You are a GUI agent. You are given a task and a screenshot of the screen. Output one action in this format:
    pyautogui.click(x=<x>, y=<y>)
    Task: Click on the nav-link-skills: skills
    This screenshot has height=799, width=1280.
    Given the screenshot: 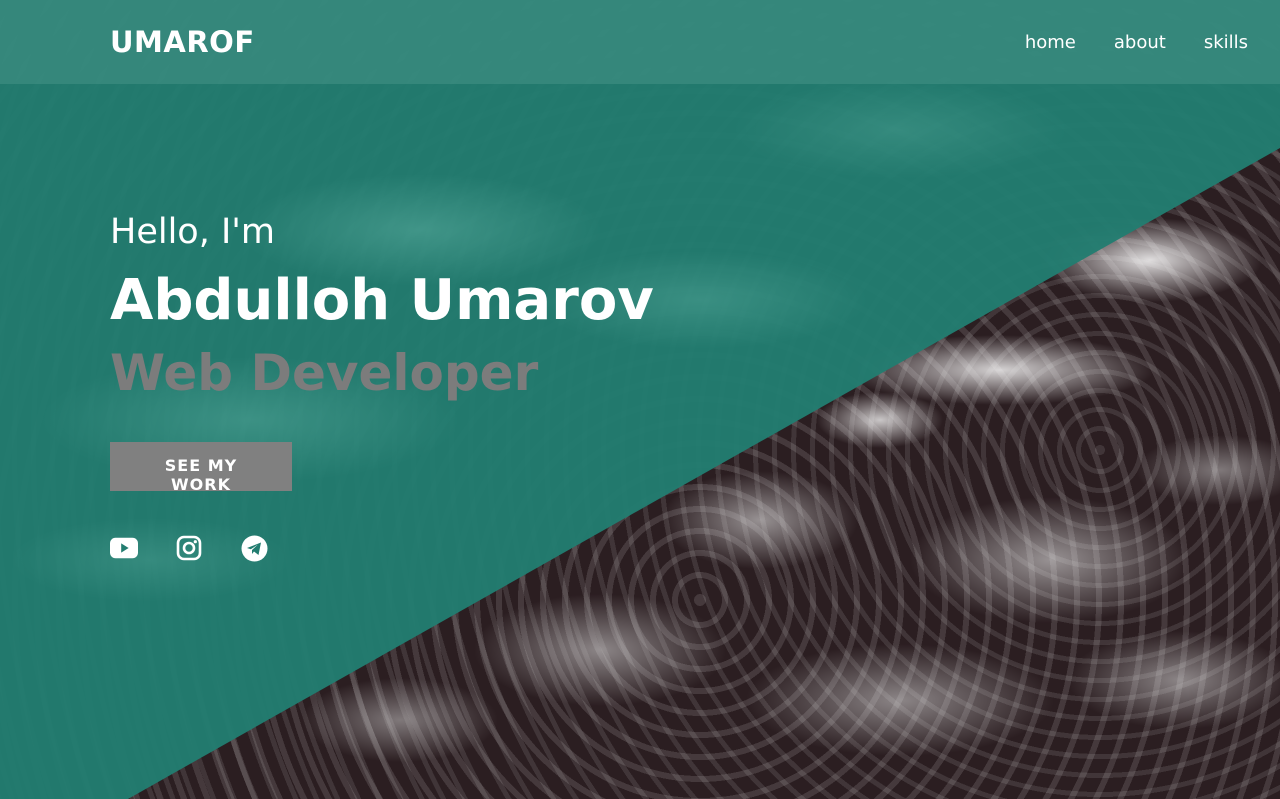 What is the action you would take?
    pyautogui.click(x=1226, y=42)
    